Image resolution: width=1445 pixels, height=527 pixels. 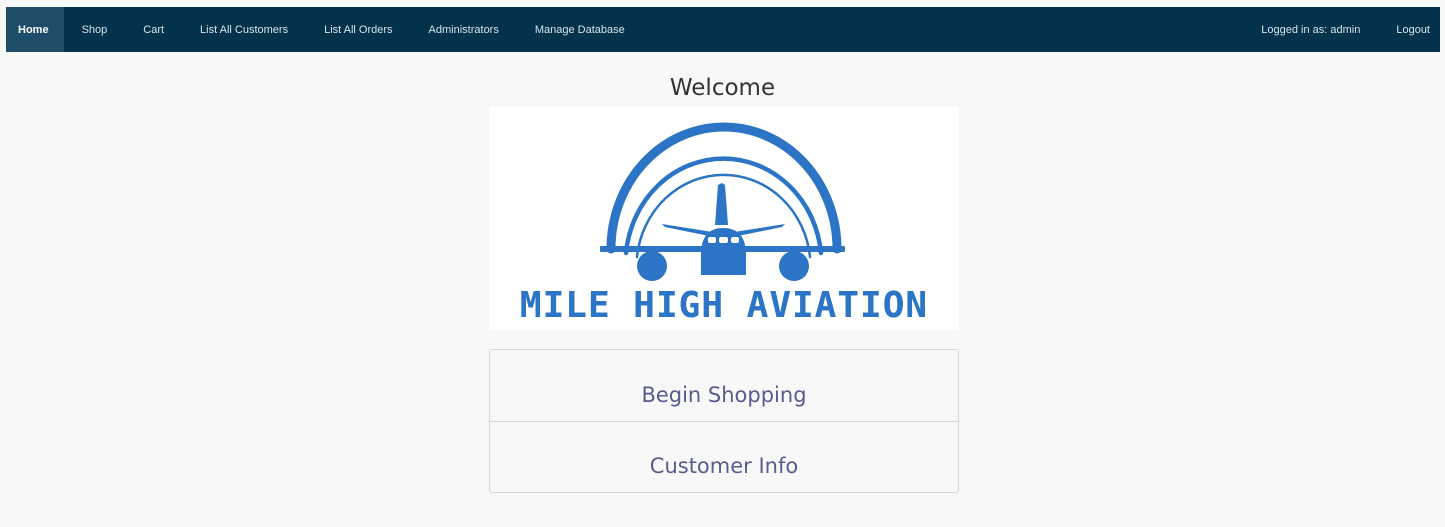 I want to click on nav-administrators: Administrators, so click(x=464, y=29).